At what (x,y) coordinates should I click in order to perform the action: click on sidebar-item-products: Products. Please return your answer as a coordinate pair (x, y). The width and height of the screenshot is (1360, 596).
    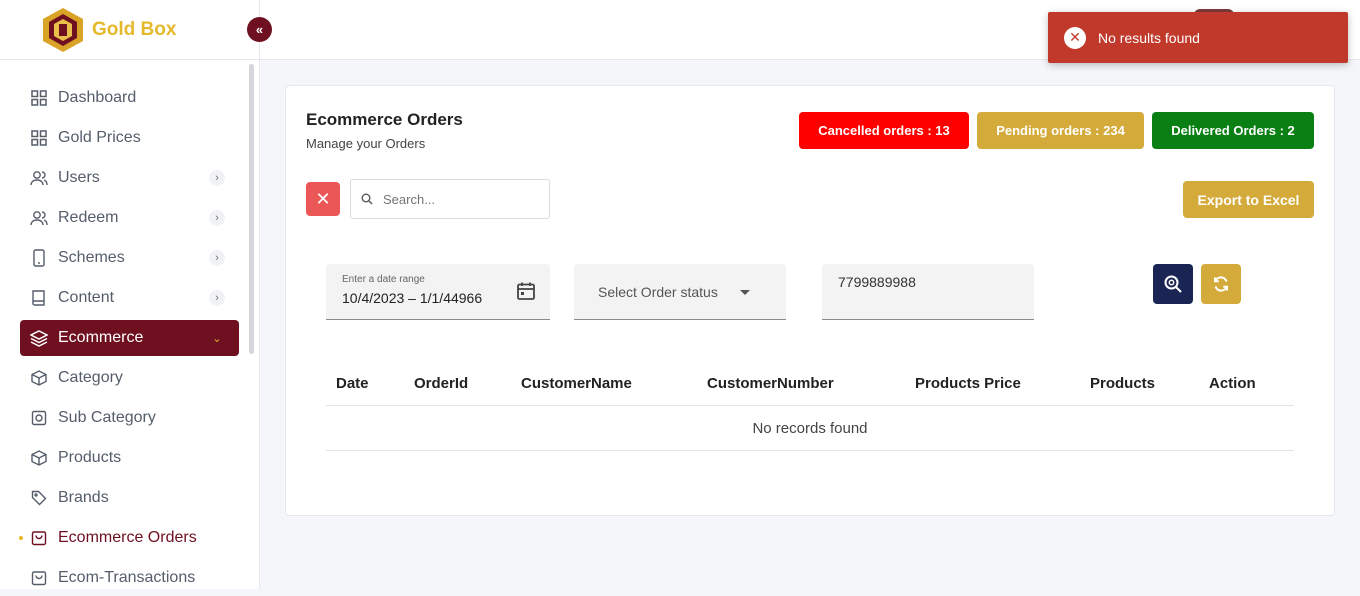
    Looking at the image, I should click on (129, 458).